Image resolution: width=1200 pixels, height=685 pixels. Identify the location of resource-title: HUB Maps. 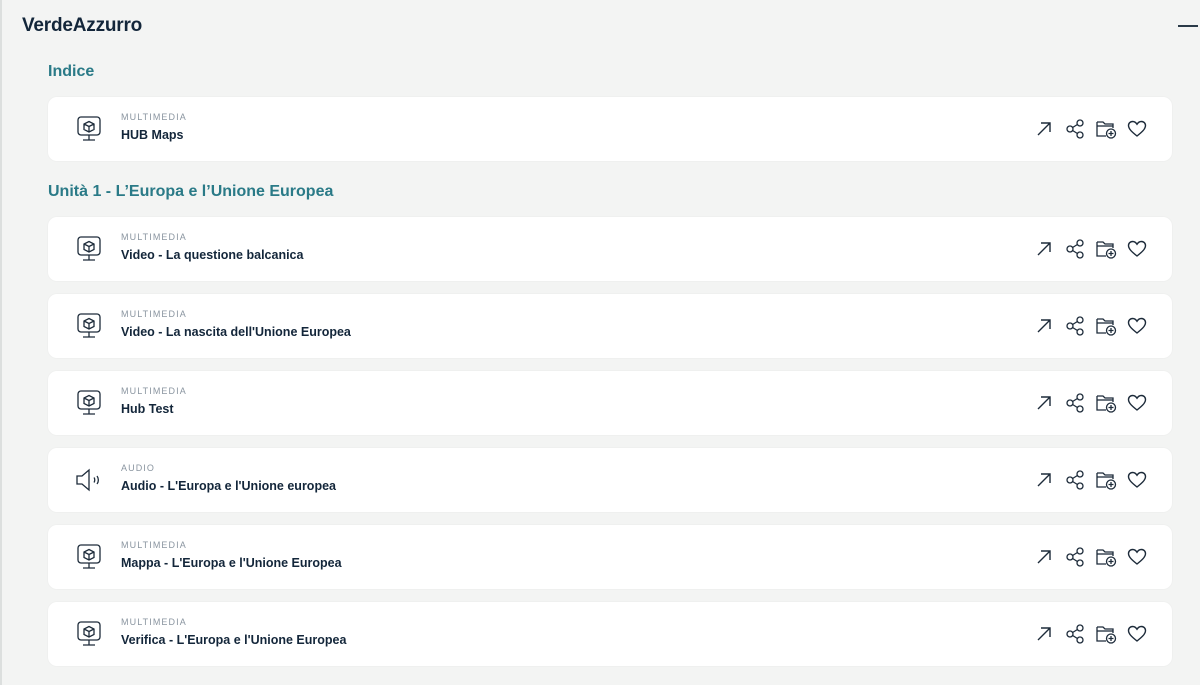
(152, 135).